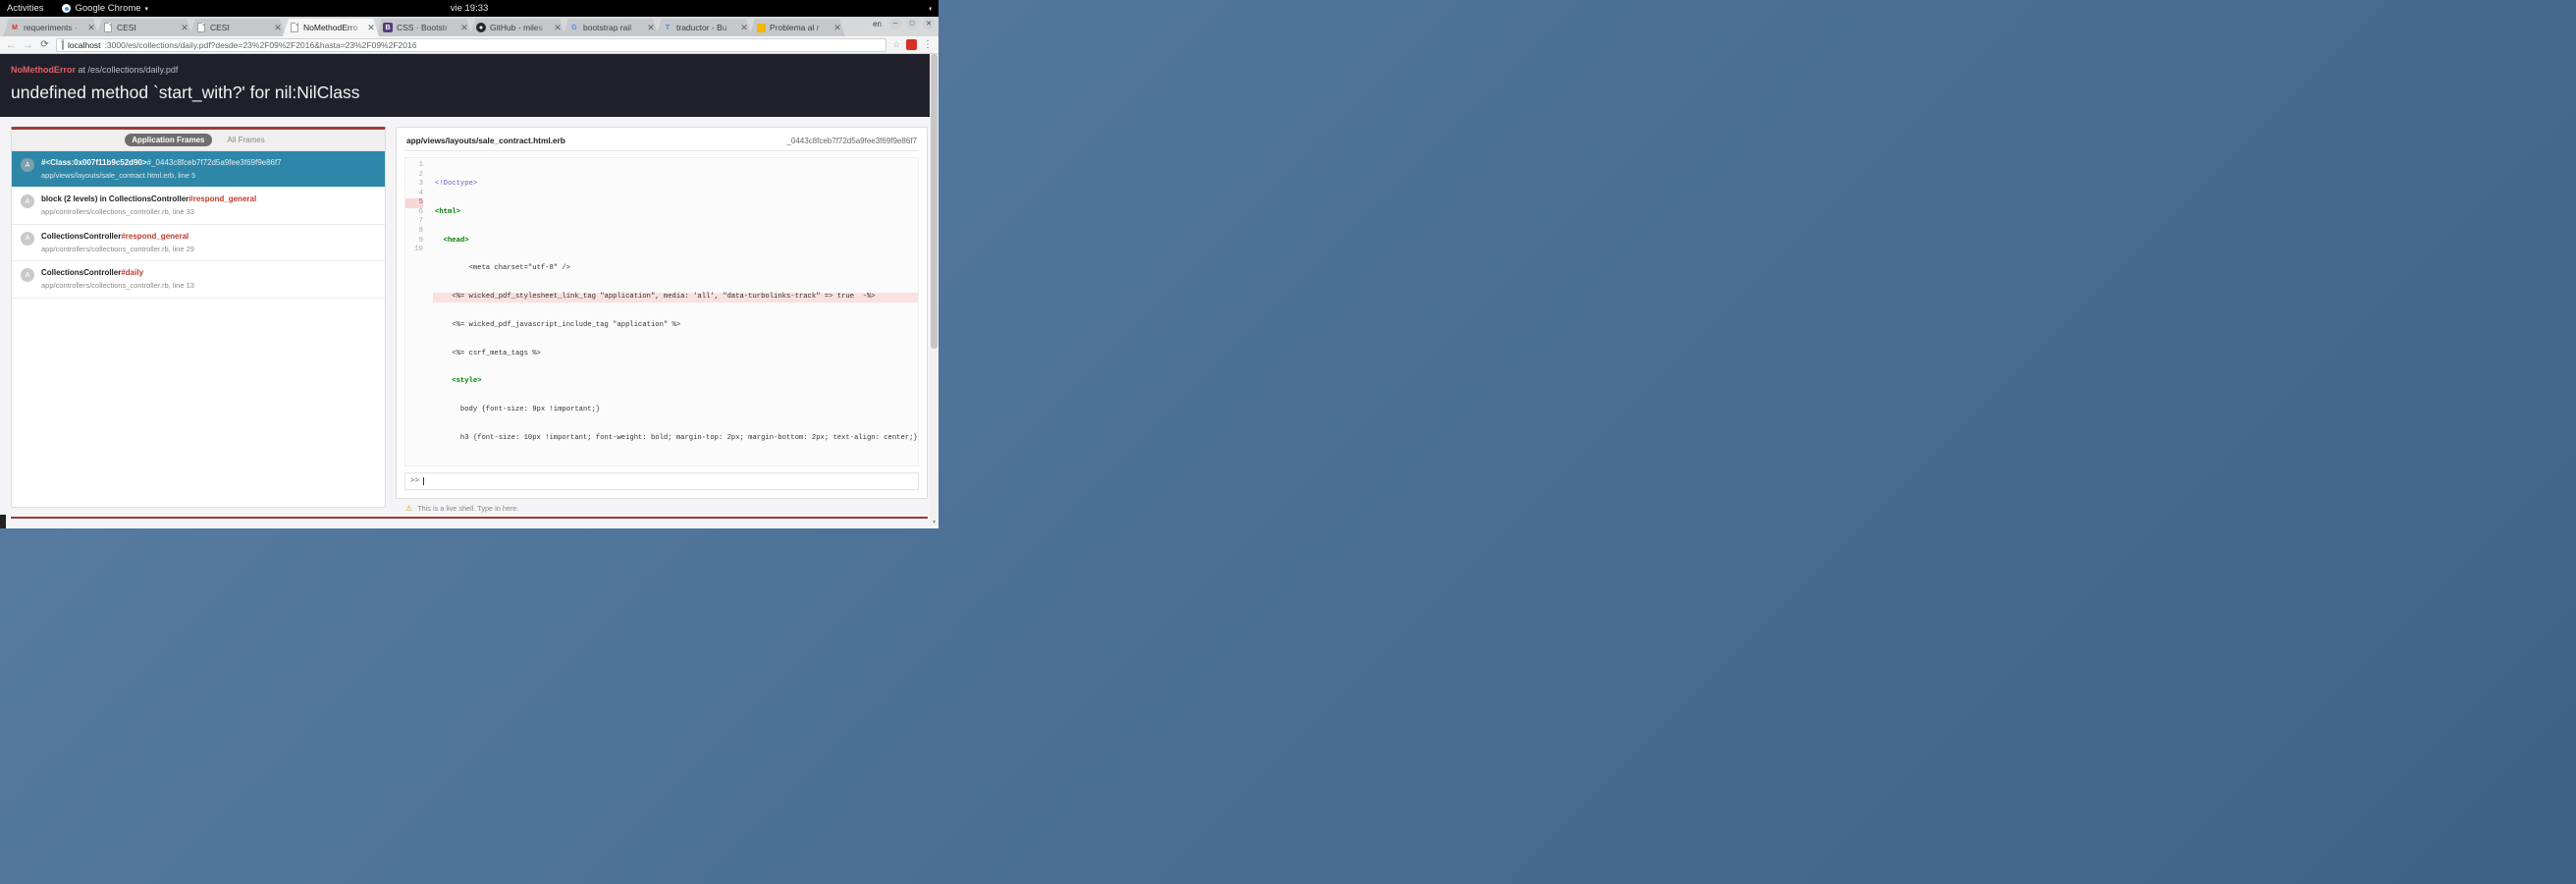 This screenshot has width=2576, height=884. What do you see at coordinates (105, 8) in the screenshot?
I see `app-menu-chrome: Google Chrome ▾` at bounding box center [105, 8].